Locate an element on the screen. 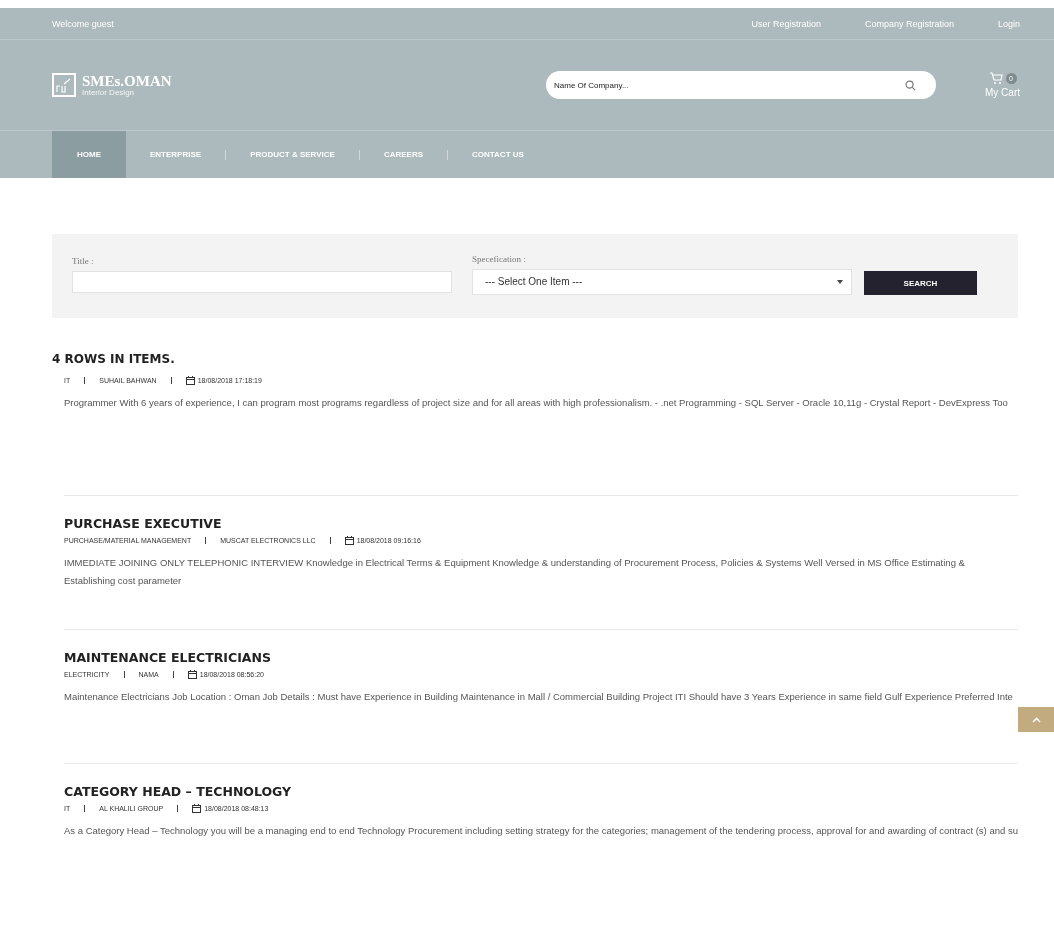 The width and height of the screenshot is (1054, 931). logo-tagline: Interior Design is located at coordinates (109, 92).